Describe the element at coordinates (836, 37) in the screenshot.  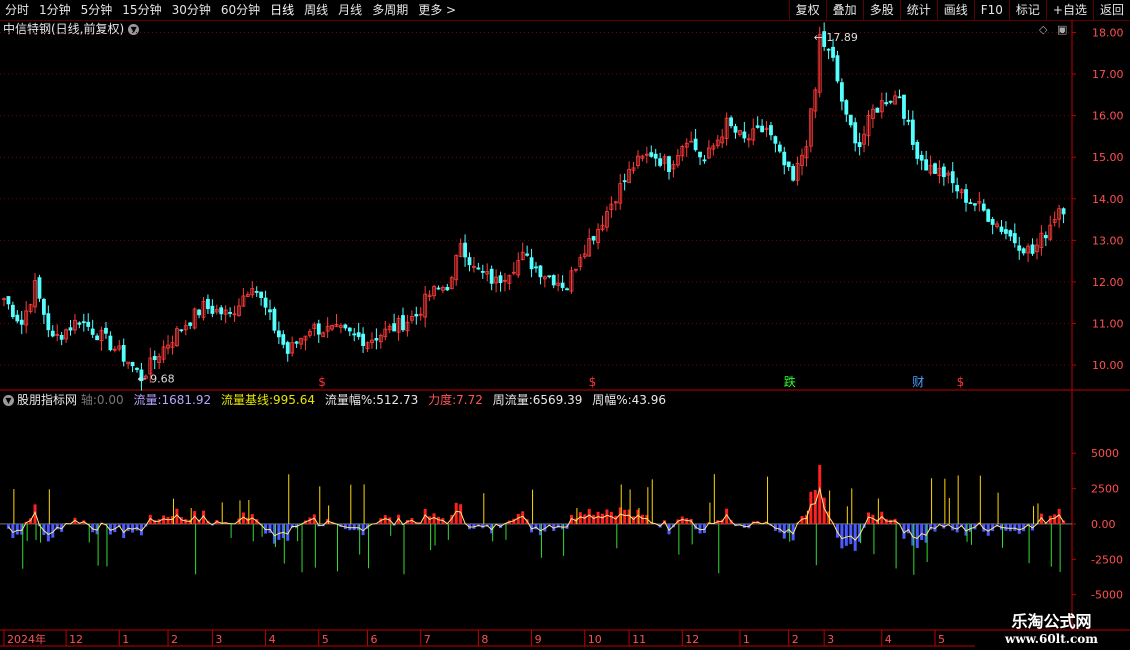
I see `high-price-label: ← 17.89` at that location.